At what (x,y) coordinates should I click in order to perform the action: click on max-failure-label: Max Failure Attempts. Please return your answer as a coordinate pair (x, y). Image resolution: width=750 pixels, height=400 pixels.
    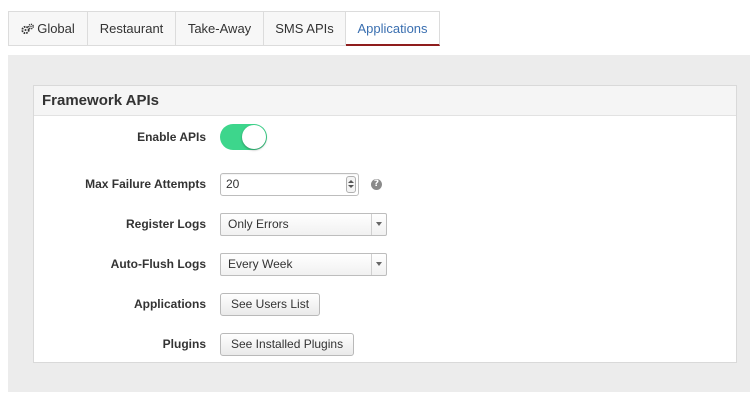
    Looking at the image, I should click on (145, 184).